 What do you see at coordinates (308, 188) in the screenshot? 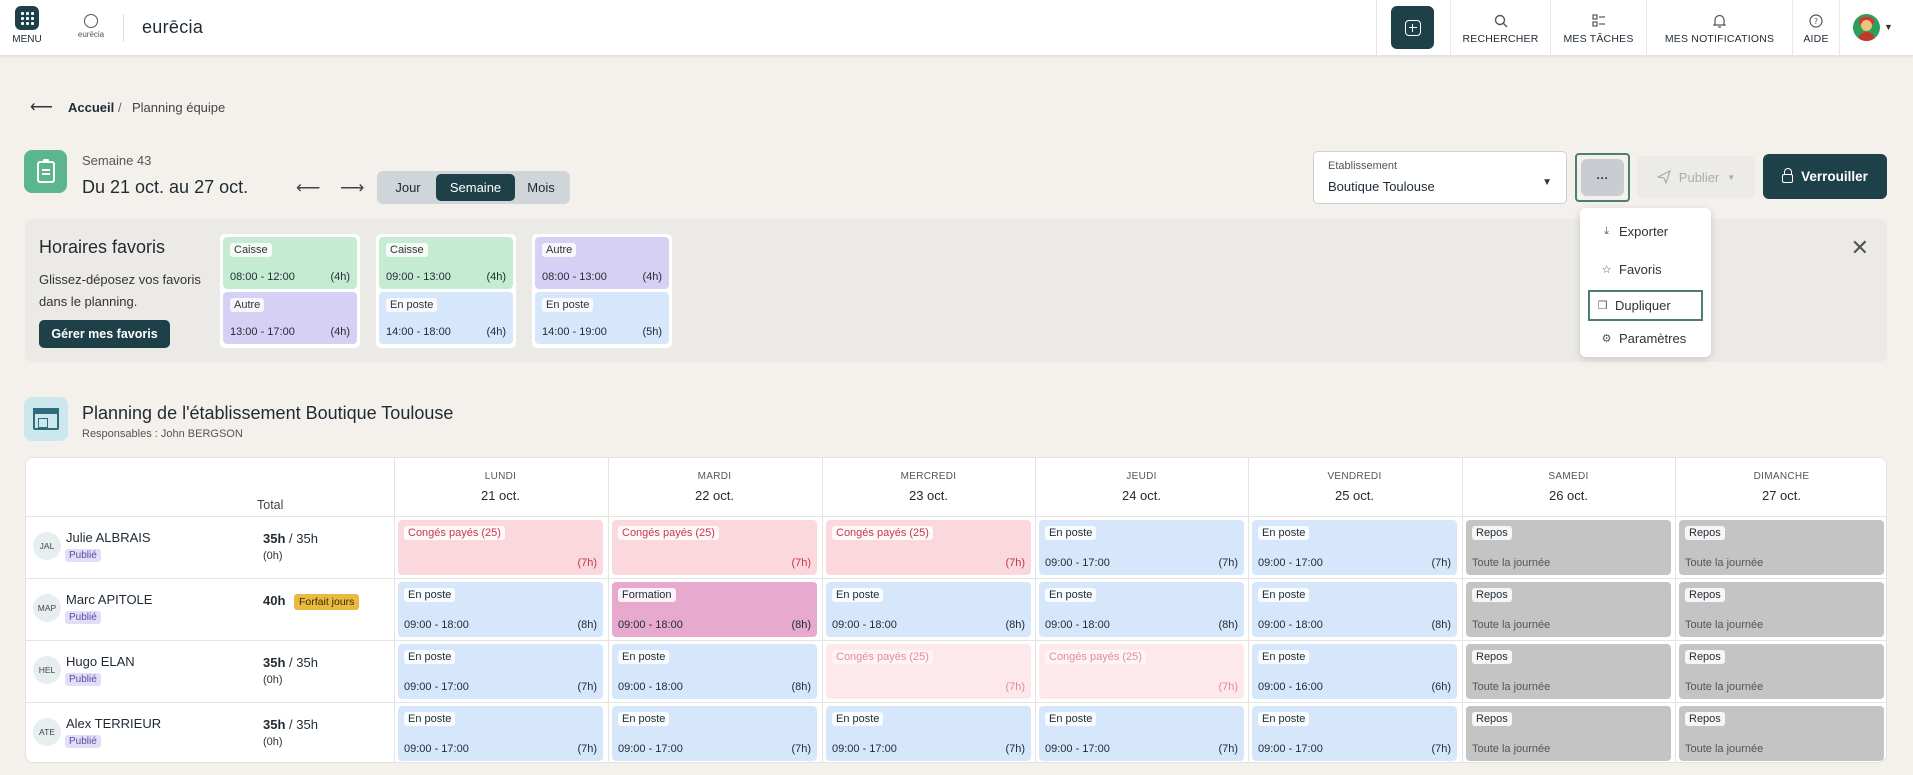
I see `previous-week-arrow-icon: ⟵` at bounding box center [308, 188].